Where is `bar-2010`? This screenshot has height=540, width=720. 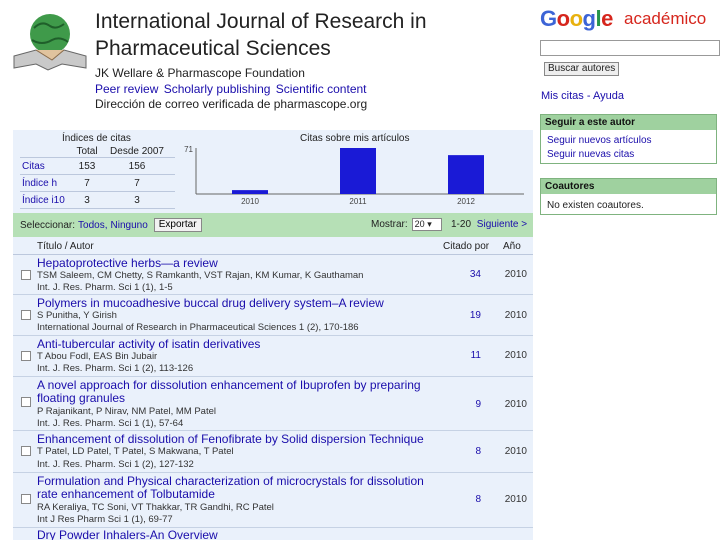 bar-2010 is located at coordinates (250, 192).